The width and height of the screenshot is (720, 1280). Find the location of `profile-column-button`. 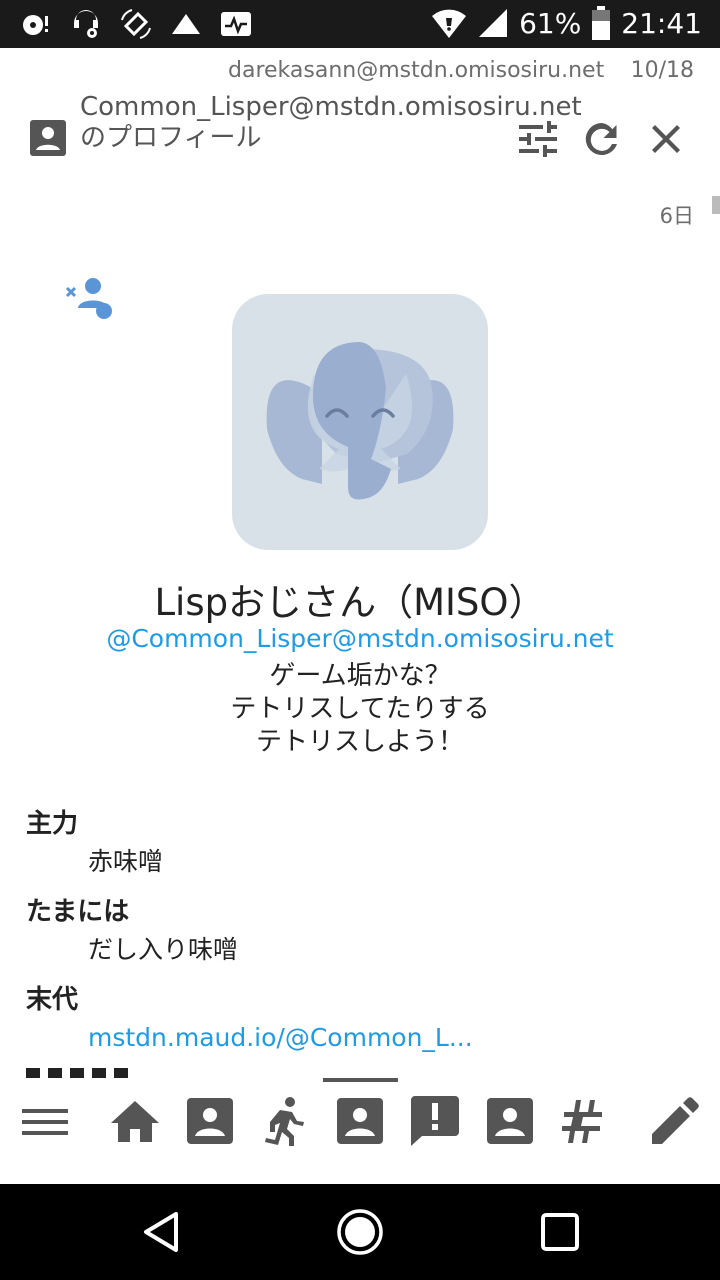

profile-column-button is located at coordinates (210, 1121).